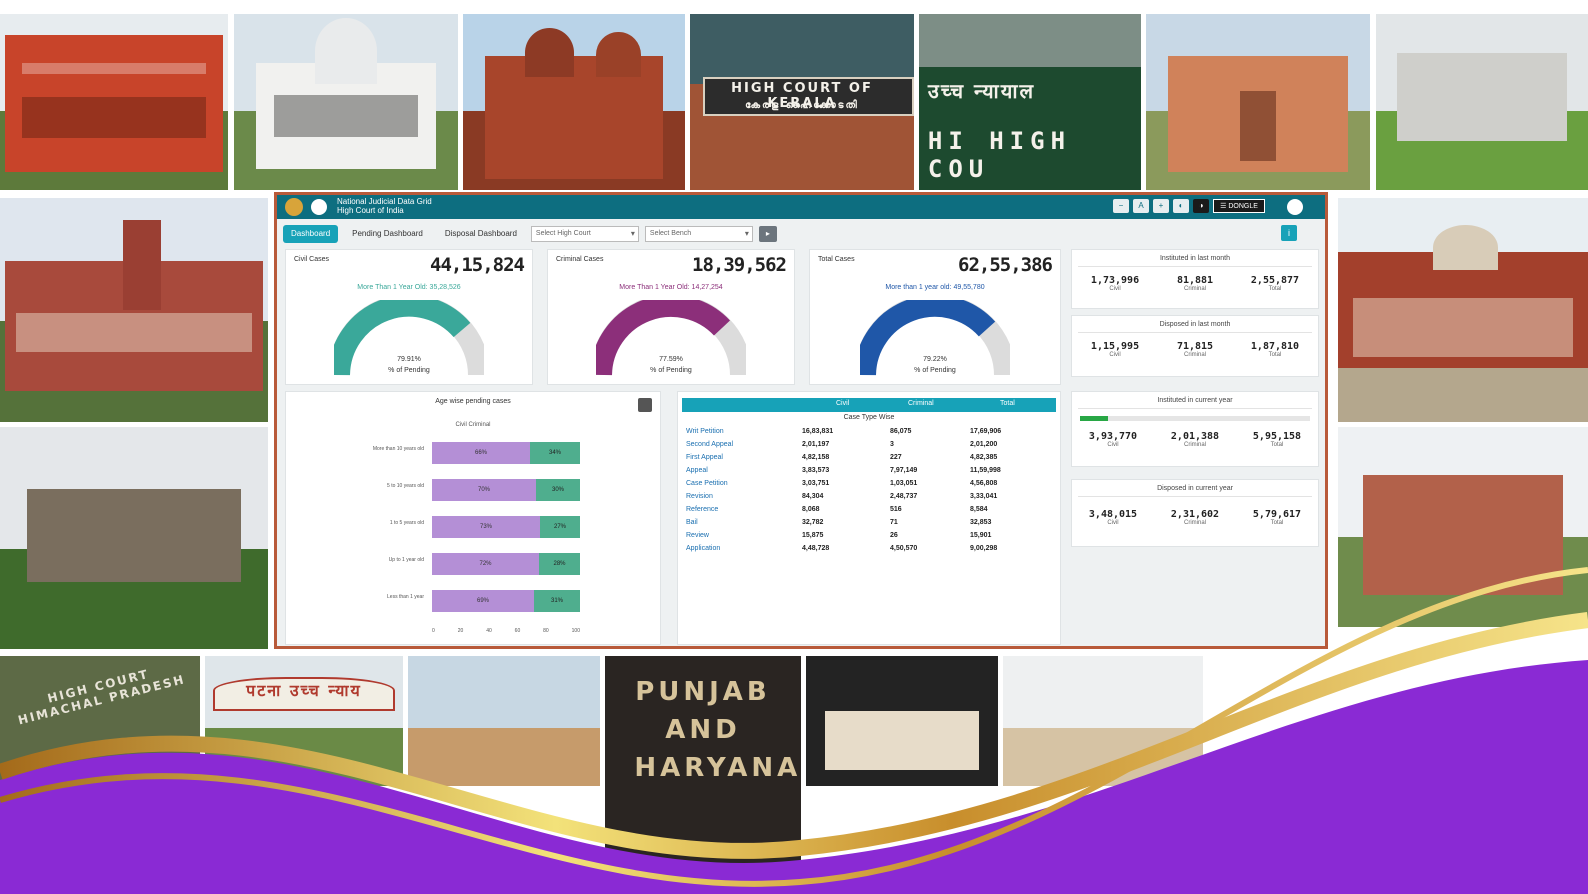  I want to click on table-row: Appeal 3,83,573 7,97,149 11,59,998, so click(869, 472).